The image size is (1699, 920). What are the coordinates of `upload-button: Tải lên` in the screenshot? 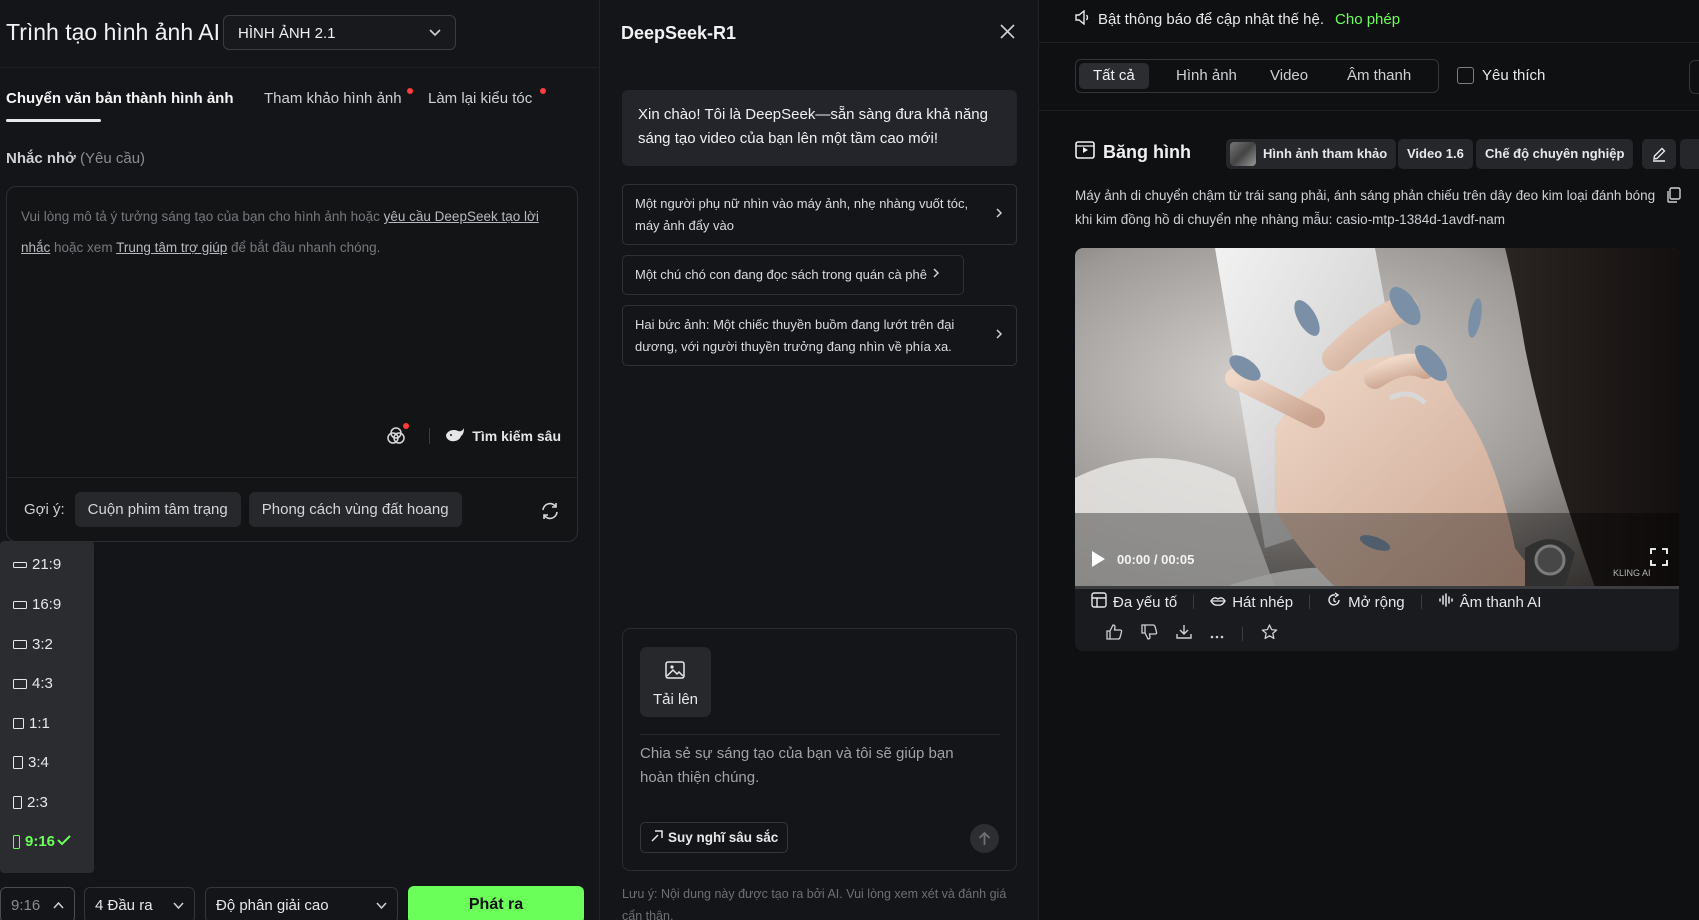 It's located at (675, 682).